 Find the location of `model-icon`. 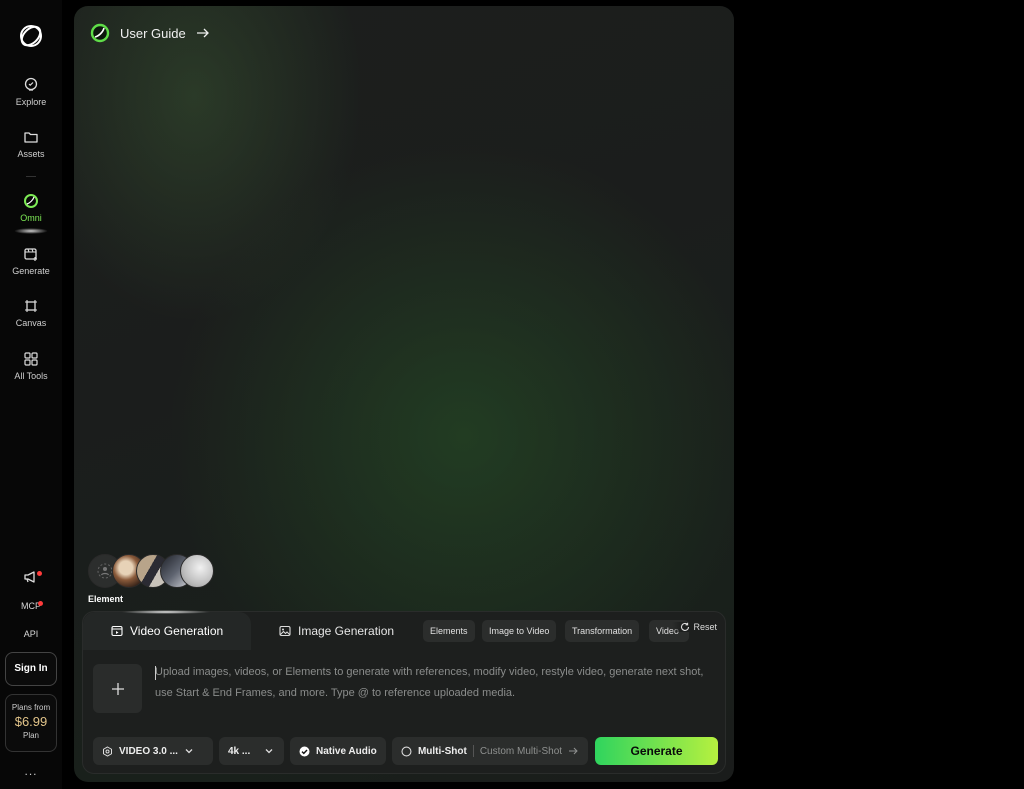

model-icon is located at coordinates (107, 751).